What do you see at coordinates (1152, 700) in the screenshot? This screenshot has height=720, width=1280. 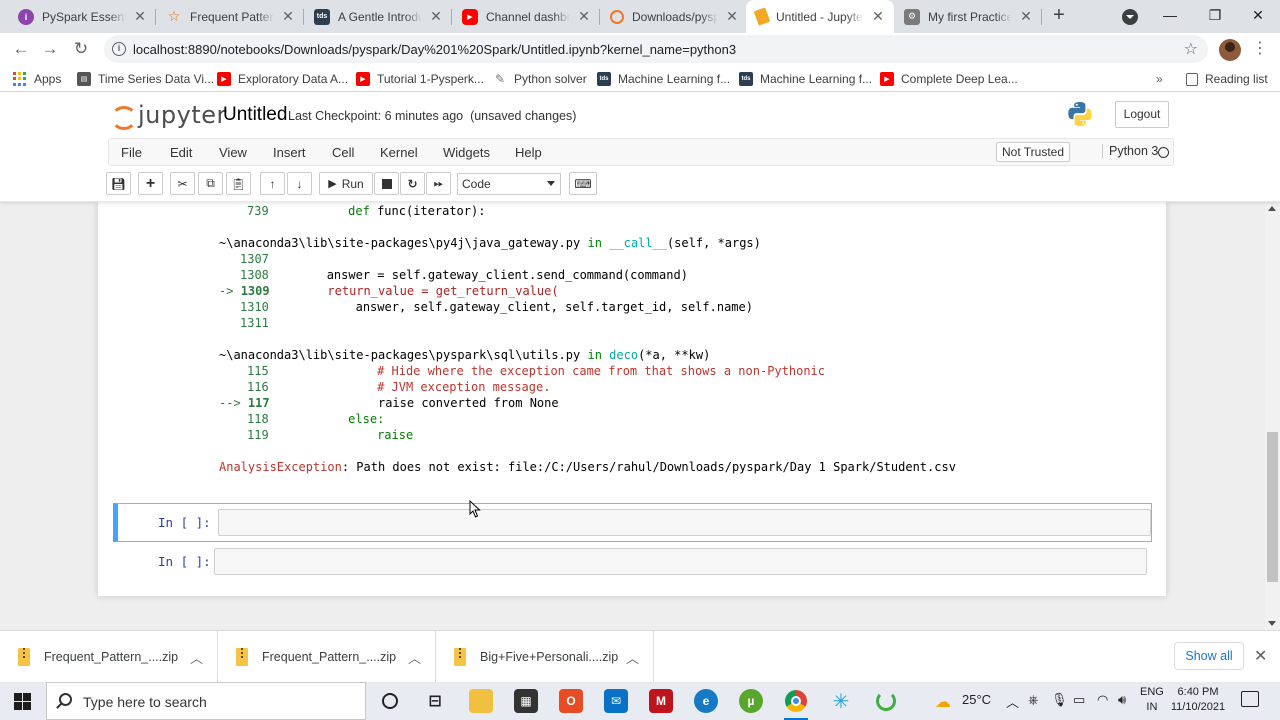 I see `input-language: ENG IN` at bounding box center [1152, 700].